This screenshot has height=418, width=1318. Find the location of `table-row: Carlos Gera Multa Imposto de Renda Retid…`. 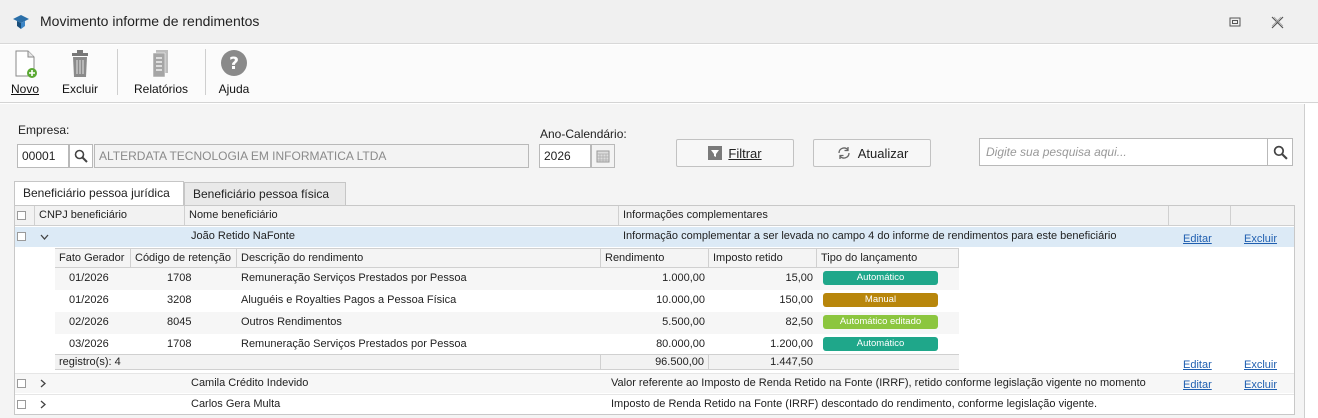

table-row: Carlos Gera Multa Imposto de Renda Retid… is located at coordinates (654, 404).